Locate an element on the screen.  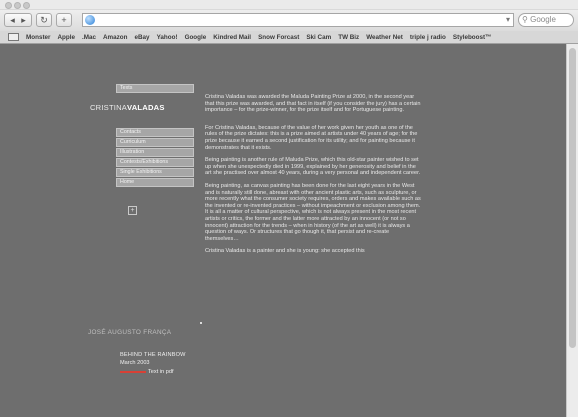
close-window-button is located at coordinates (8, 5).